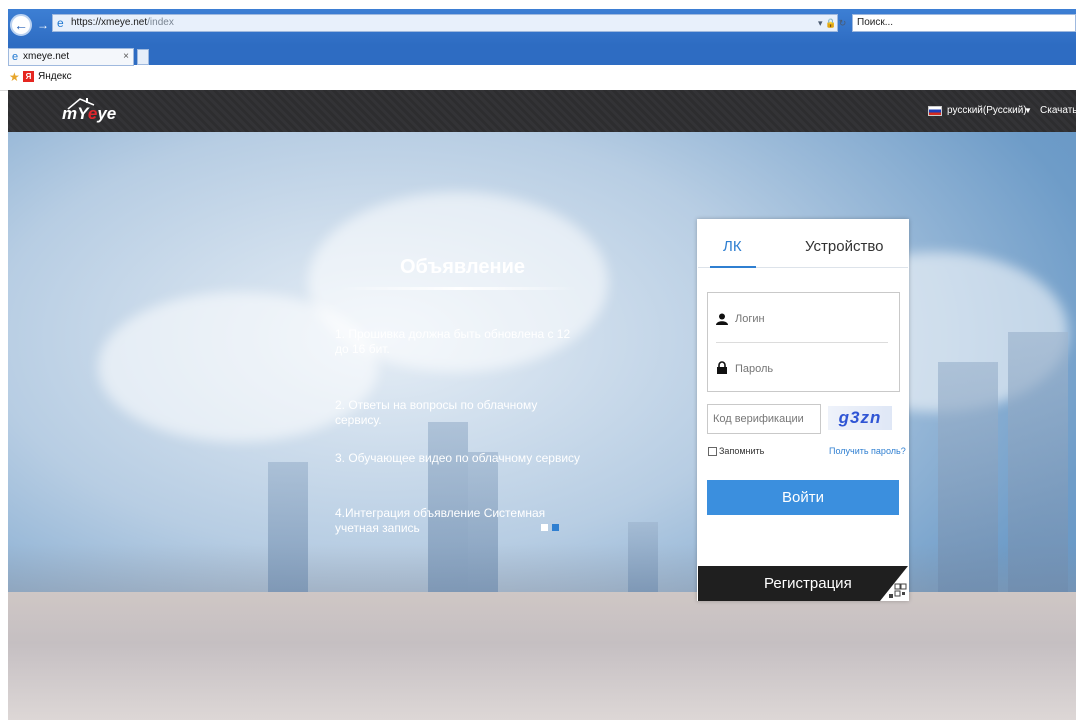 Image resolution: width=1076 pixels, height=720 pixels. What do you see at coordinates (808, 583) in the screenshot?
I see `register-label: Регистрация` at bounding box center [808, 583].